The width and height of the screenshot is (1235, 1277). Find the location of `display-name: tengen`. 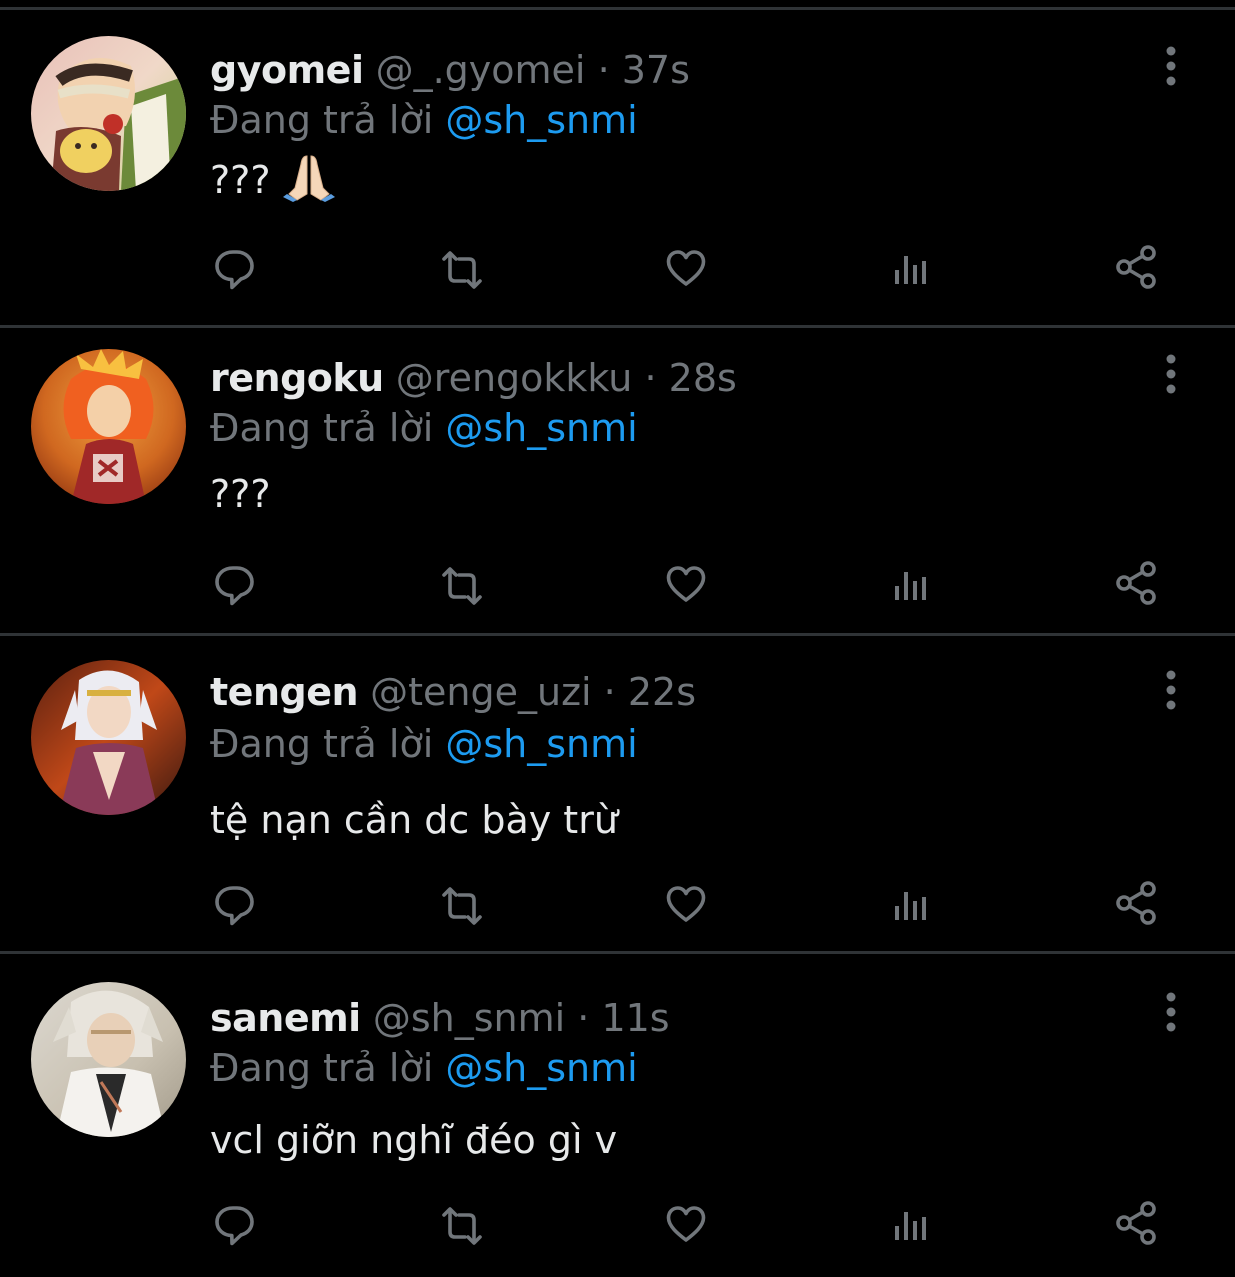

display-name: tengen is located at coordinates (284, 692).